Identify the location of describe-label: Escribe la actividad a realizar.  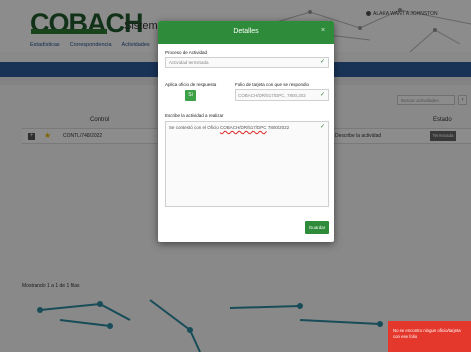
(194, 115).